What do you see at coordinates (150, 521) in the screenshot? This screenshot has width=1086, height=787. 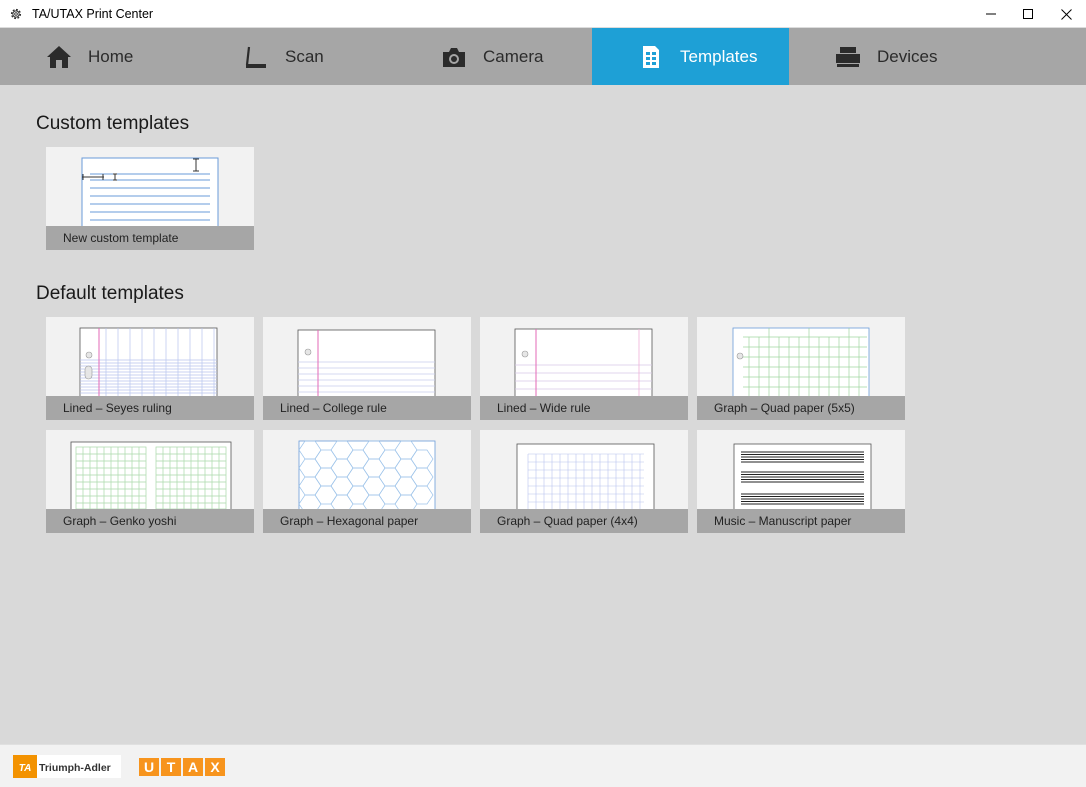 I see `template-label: Graph – Genko yoshi` at bounding box center [150, 521].